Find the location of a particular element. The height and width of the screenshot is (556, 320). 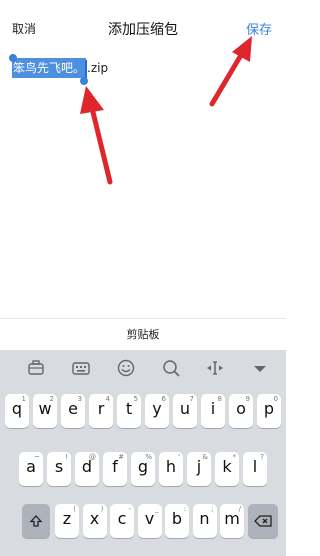

key-hint: # is located at coordinates (121, 457).